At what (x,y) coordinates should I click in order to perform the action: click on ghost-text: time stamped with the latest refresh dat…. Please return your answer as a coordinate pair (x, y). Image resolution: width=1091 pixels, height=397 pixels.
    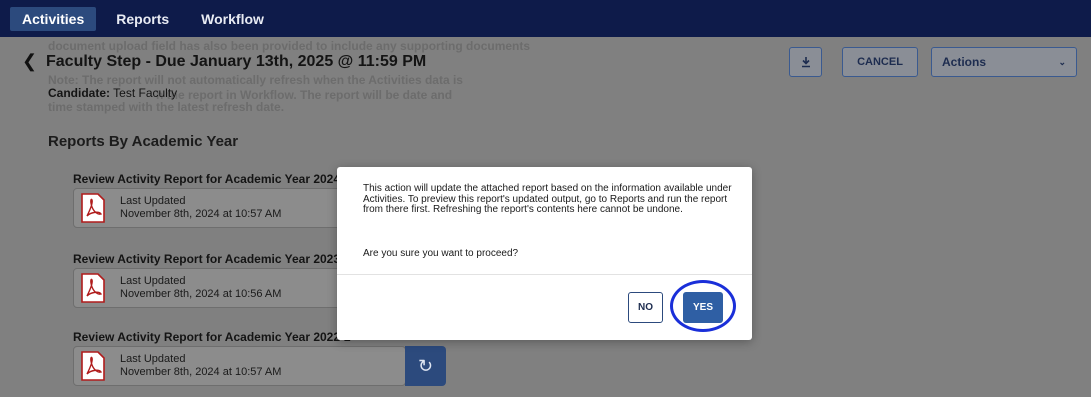
    Looking at the image, I should click on (166, 107).